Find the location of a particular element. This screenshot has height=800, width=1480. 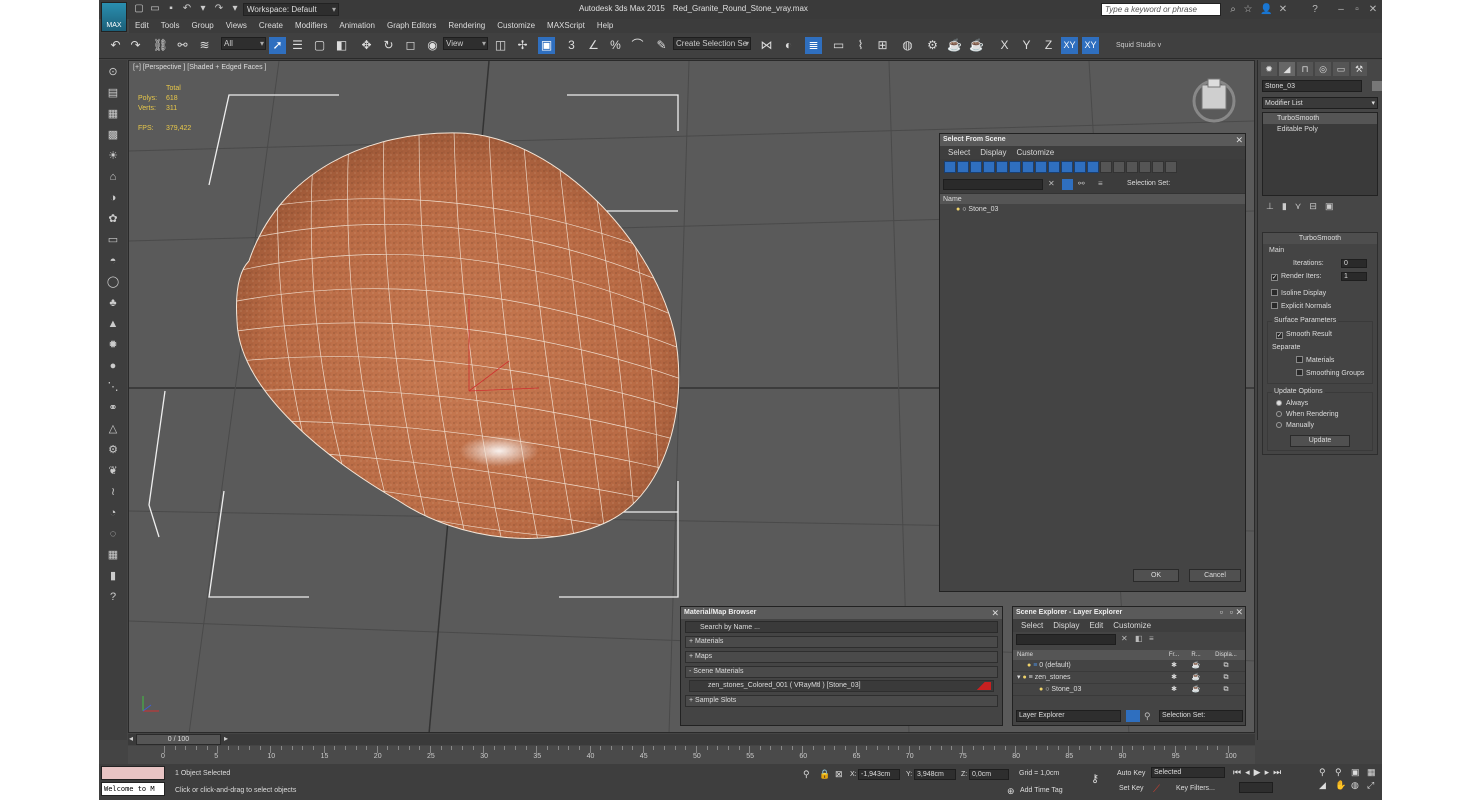

menu-animation: Animation is located at coordinates (357, 26).